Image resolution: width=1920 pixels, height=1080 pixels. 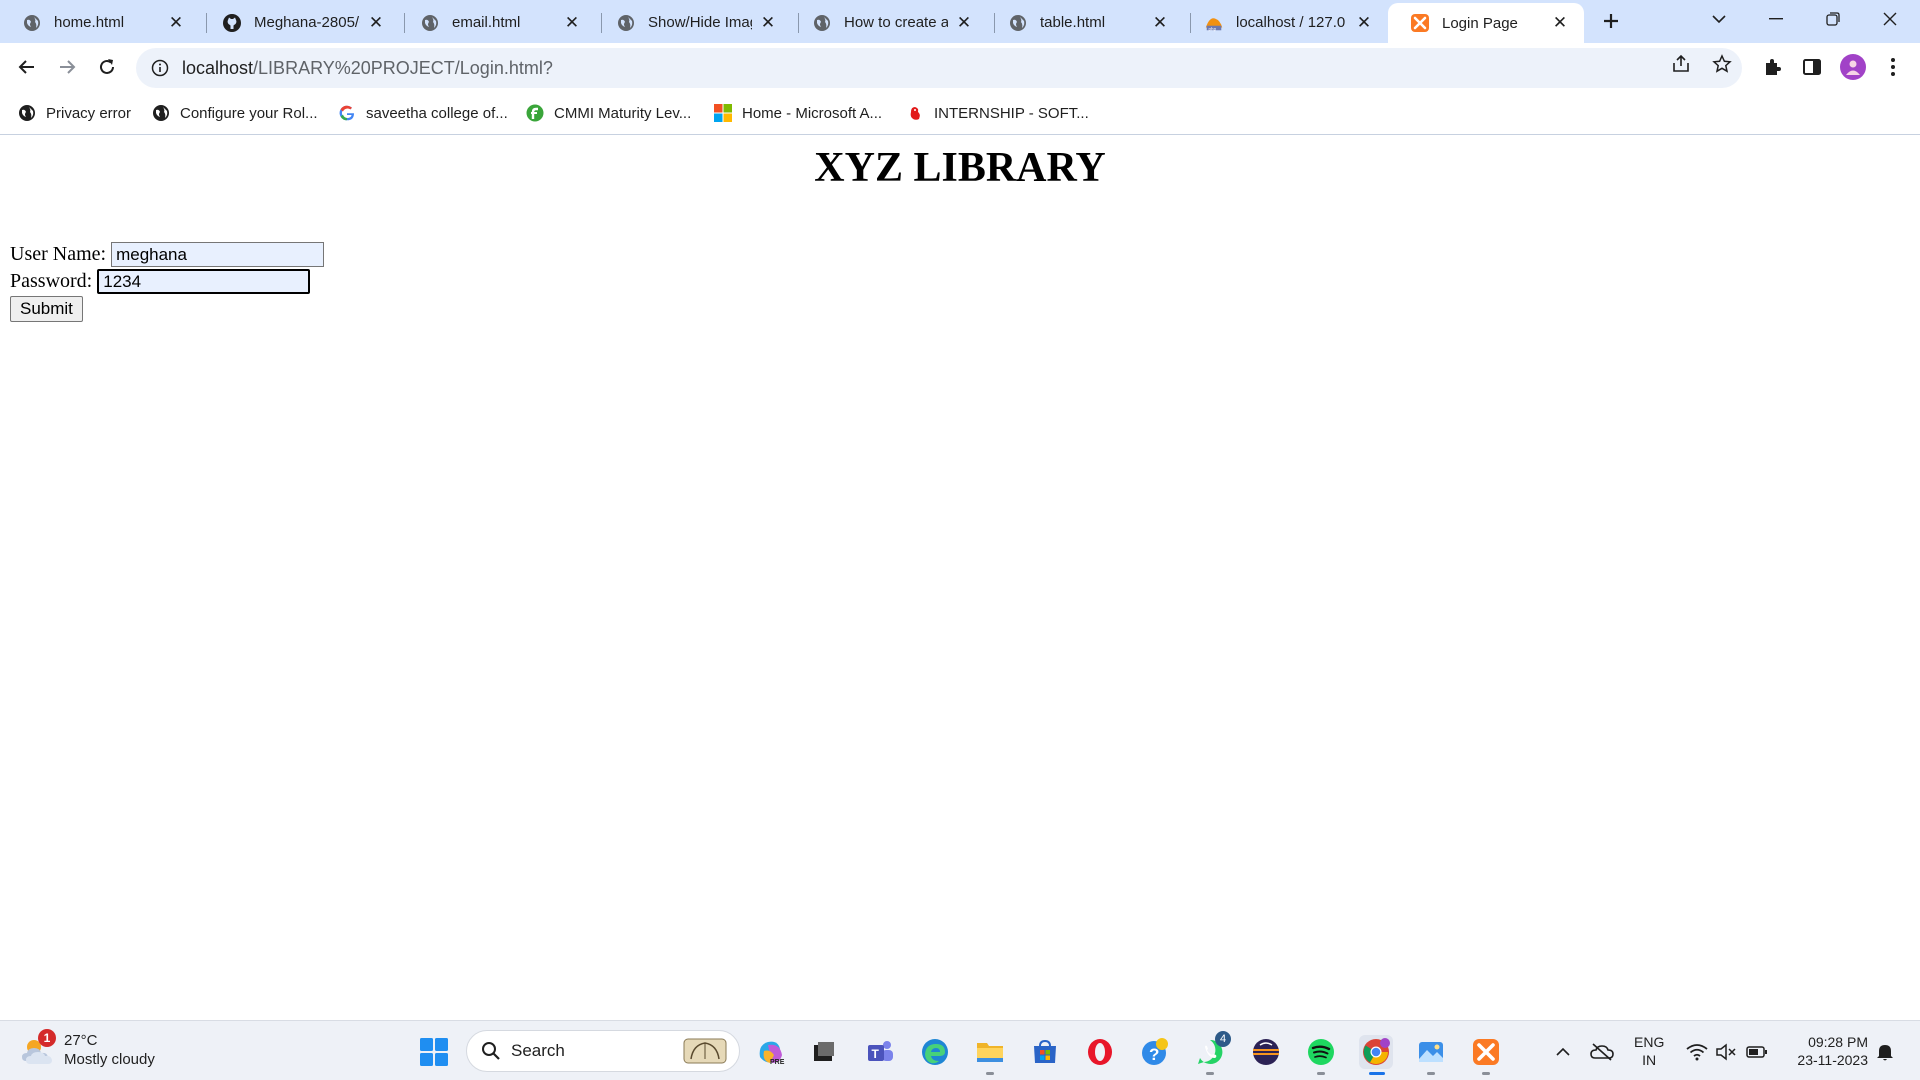 I want to click on arrow-right-icon, so click(x=68, y=67).